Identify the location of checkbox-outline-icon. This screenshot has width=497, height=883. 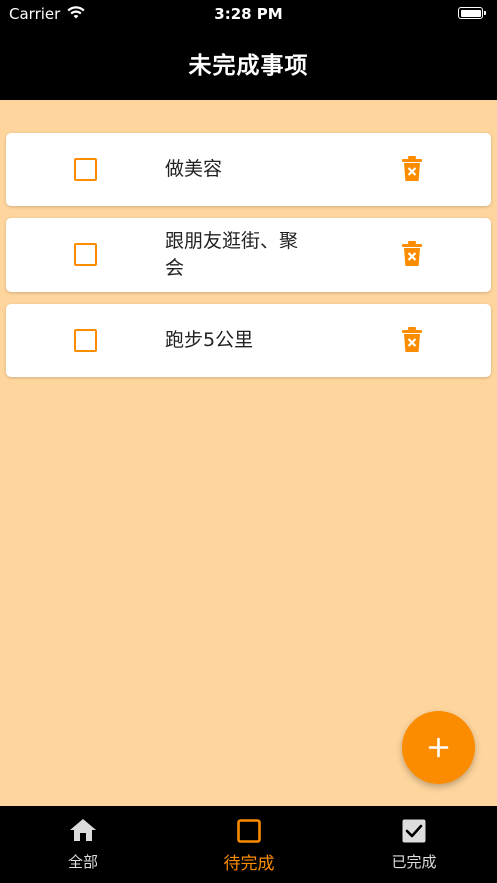
(249, 831).